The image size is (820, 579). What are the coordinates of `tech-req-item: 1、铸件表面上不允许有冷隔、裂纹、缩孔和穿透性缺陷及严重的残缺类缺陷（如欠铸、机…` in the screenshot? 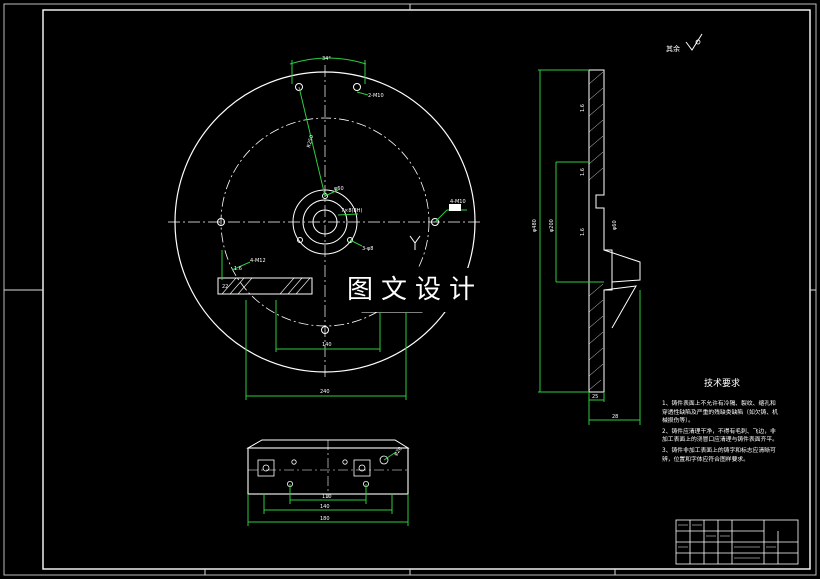 It's located at (720, 413).